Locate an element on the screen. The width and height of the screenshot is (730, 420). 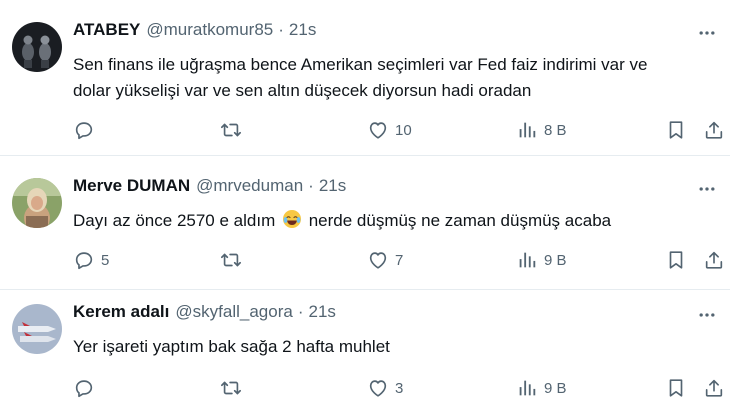
tears-of-joy-emoji-icon is located at coordinates (291, 219).